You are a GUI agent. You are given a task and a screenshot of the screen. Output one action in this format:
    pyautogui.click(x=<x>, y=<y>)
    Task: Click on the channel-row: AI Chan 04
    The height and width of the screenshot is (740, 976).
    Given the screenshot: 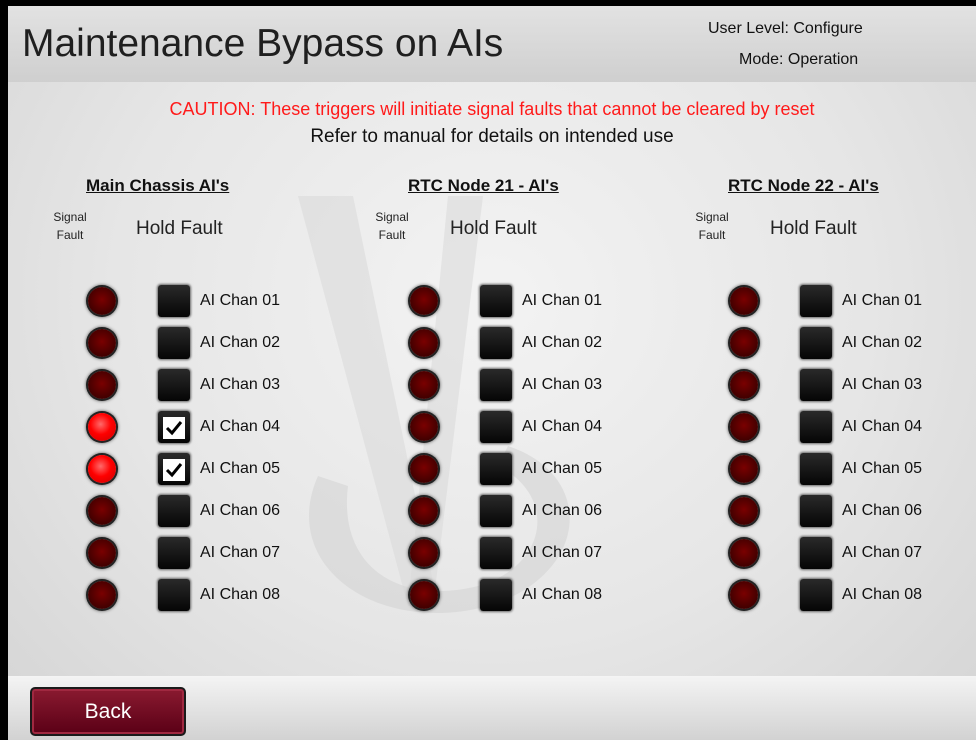 What is the action you would take?
    pyautogui.click(x=228, y=429)
    